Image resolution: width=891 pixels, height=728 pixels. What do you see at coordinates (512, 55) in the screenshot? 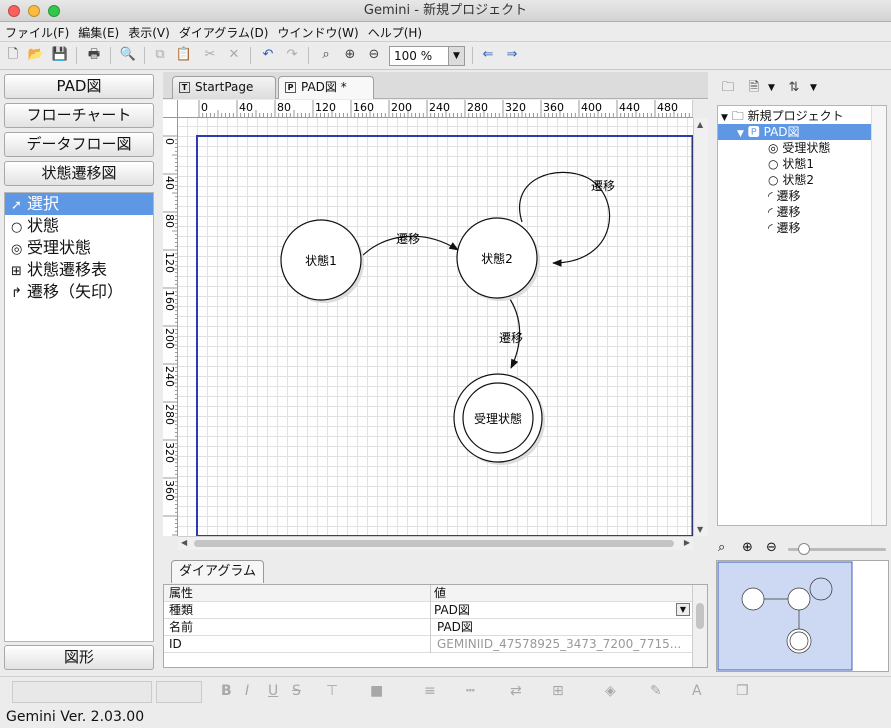
I see `arrow-right-icon: ⇒` at bounding box center [512, 55].